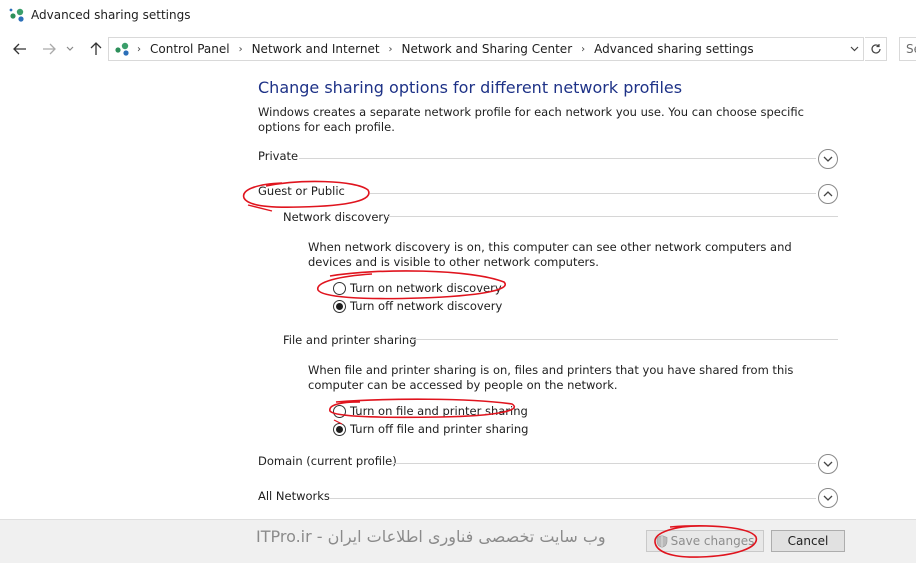 The height and width of the screenshot is (563, 916). What do you see at coordinates (907, 49) in the screenshot?
I see `search-input: Se` at bounding box center [907, 49].